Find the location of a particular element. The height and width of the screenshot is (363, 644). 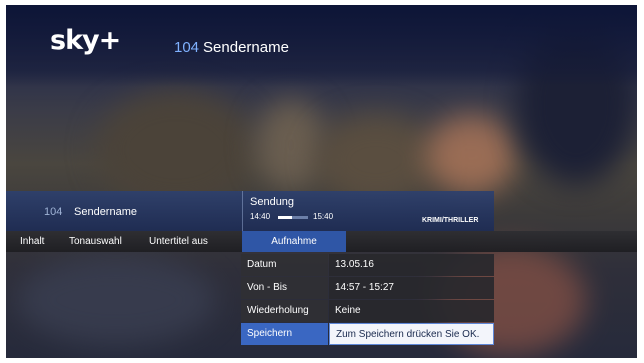

header-channel-name: Sendername is located at coordinates (246, 47).